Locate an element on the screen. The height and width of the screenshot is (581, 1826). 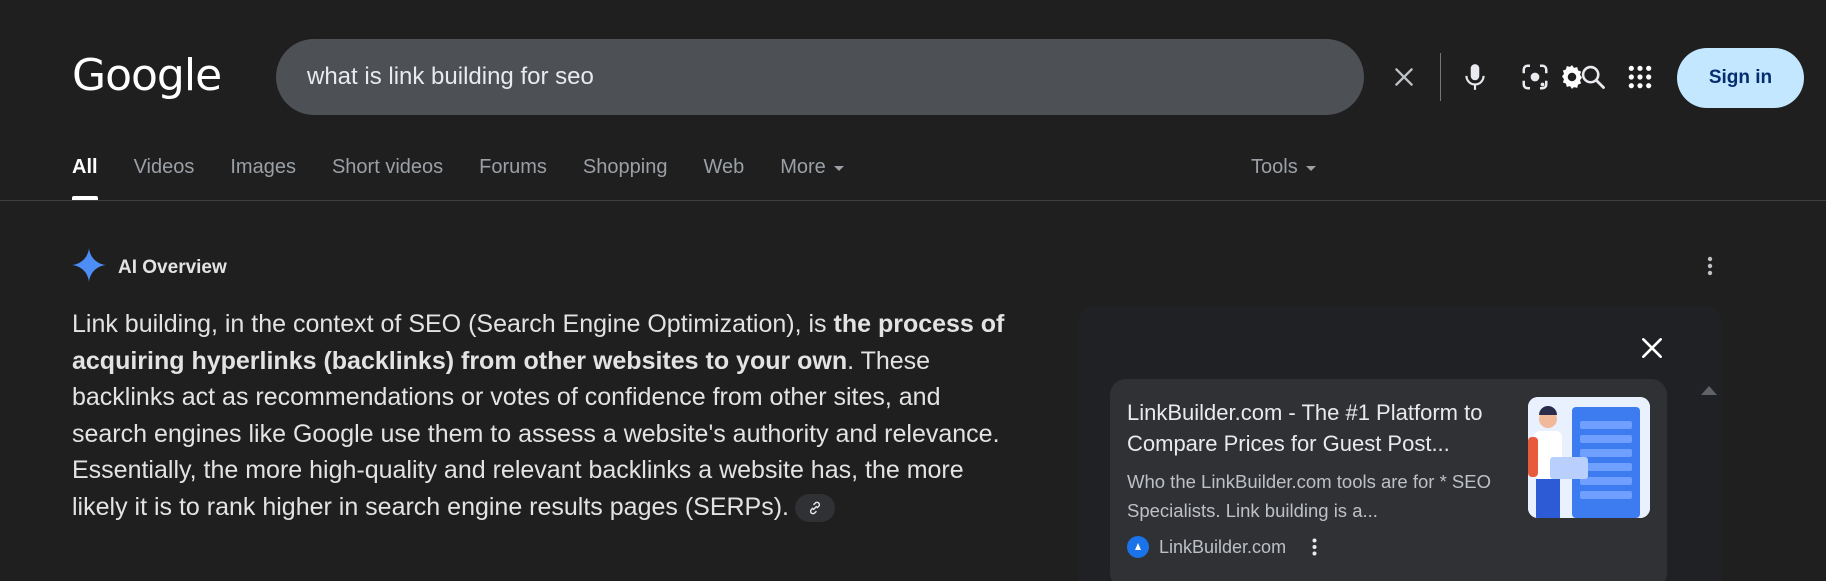
tab-label: Videos is located at coordinates (164, 167).